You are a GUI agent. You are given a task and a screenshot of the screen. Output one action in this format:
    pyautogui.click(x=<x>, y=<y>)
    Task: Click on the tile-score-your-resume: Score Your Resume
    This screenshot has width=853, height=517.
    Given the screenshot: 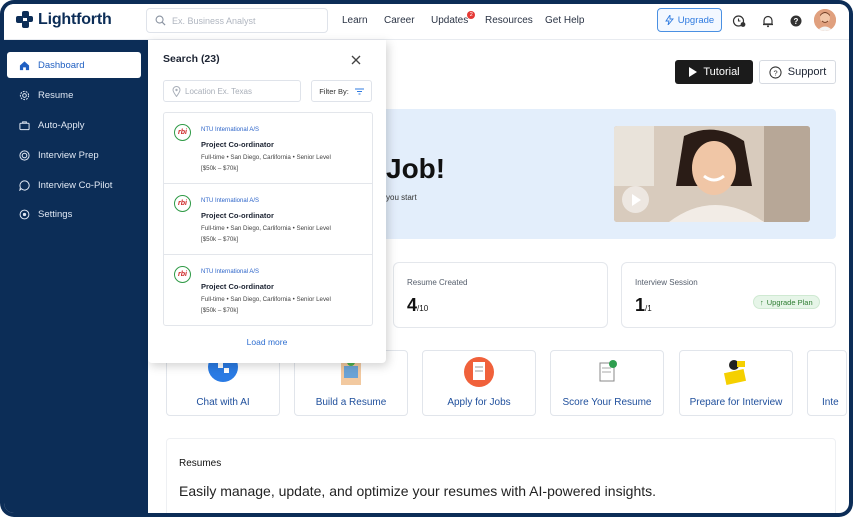 What is the action you would take?
    pyautogui.click(x=607, y=383)
    